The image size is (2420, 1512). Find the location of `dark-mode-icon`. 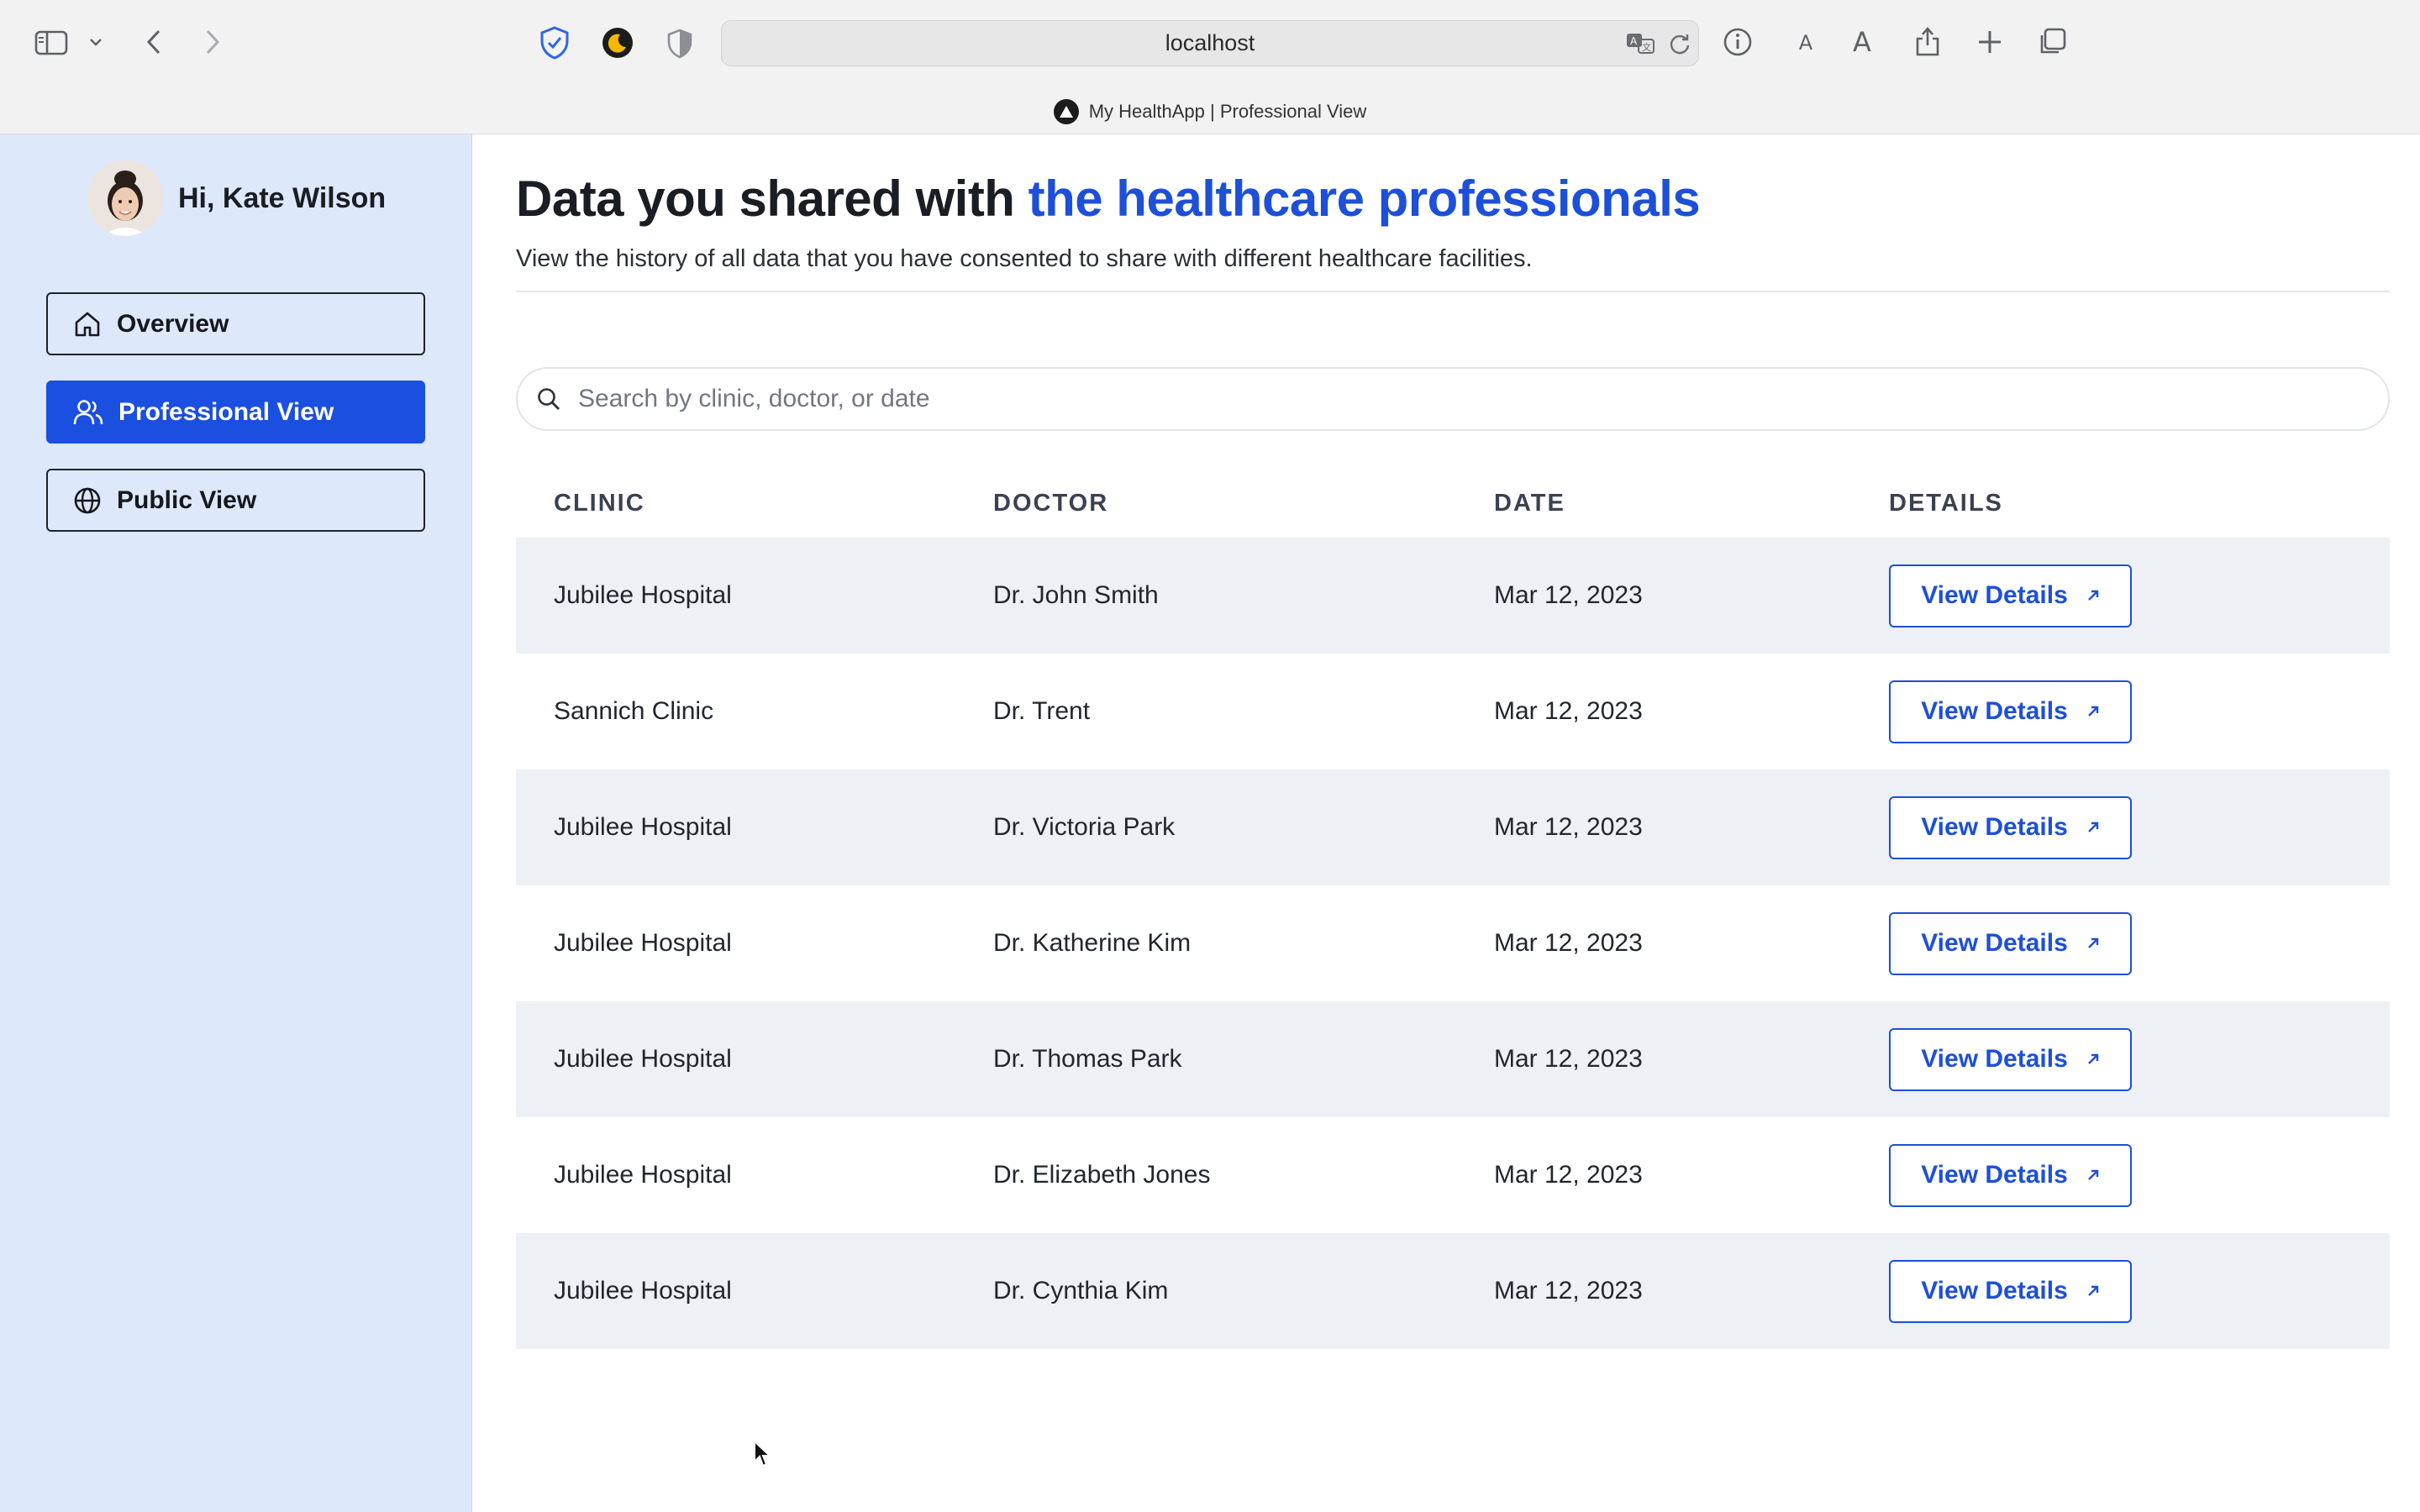

dark-mode-icon is located at coordinates (617, 43).